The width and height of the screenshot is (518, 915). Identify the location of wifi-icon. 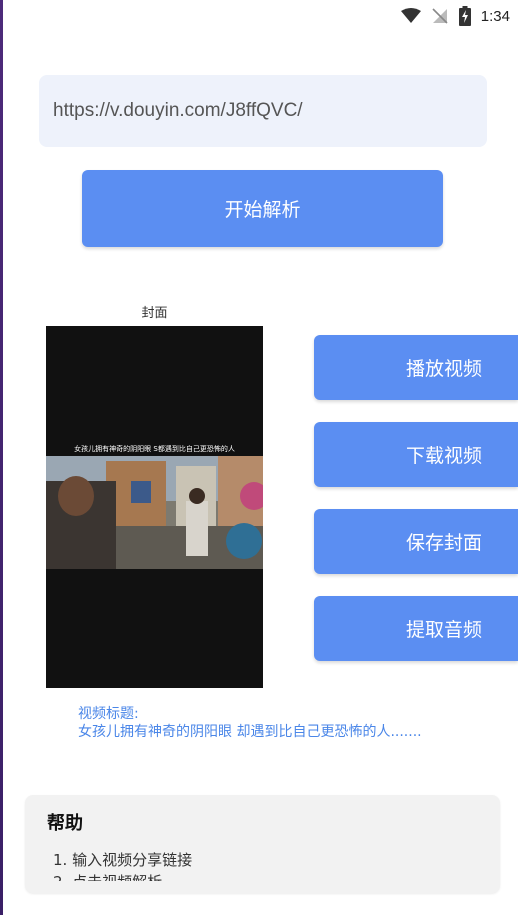
(410, 15).